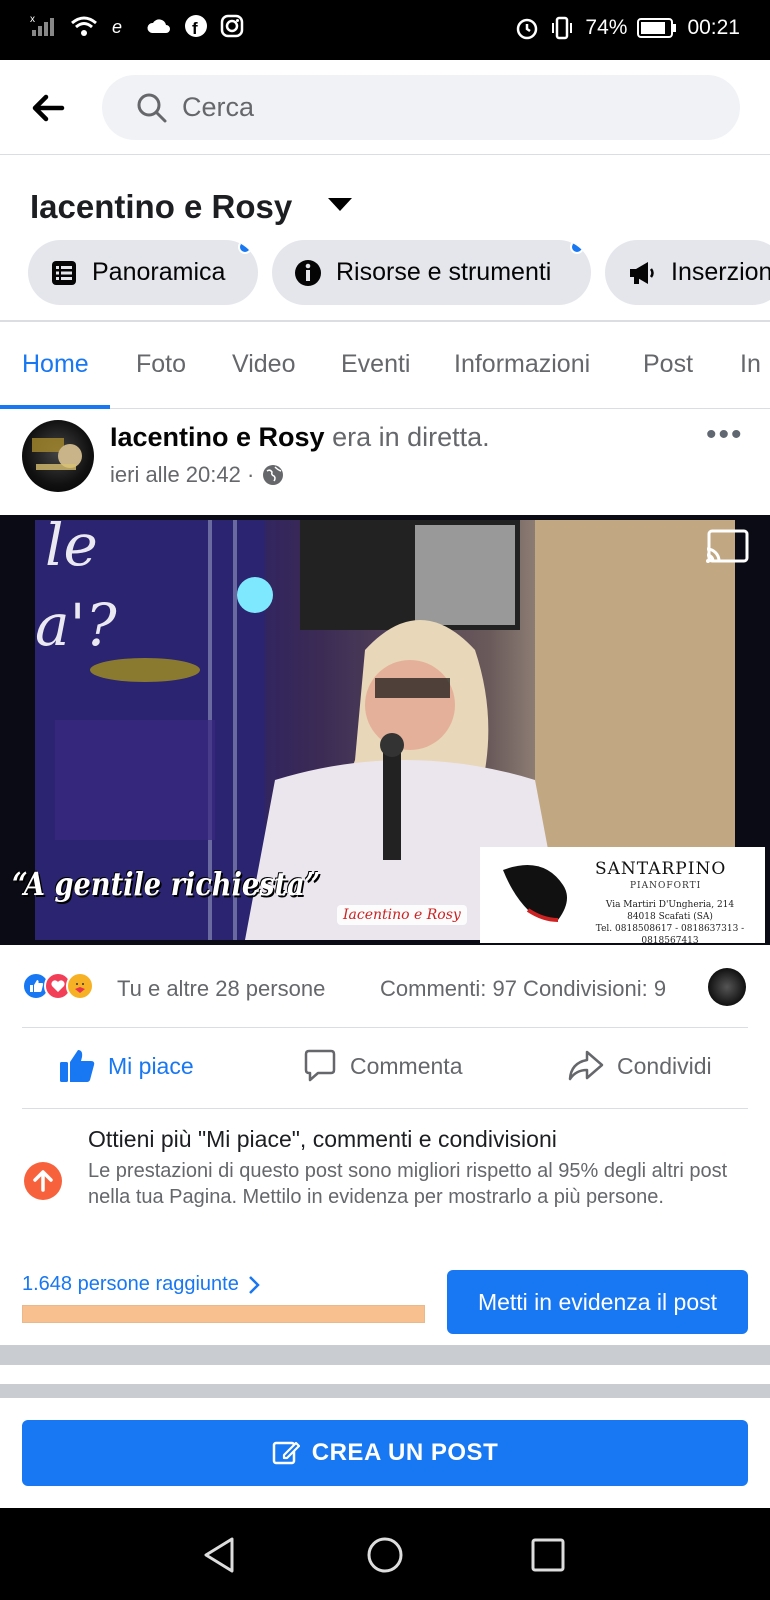  I want to click on chip-panoramica: Panoramica, so click(143, 272).